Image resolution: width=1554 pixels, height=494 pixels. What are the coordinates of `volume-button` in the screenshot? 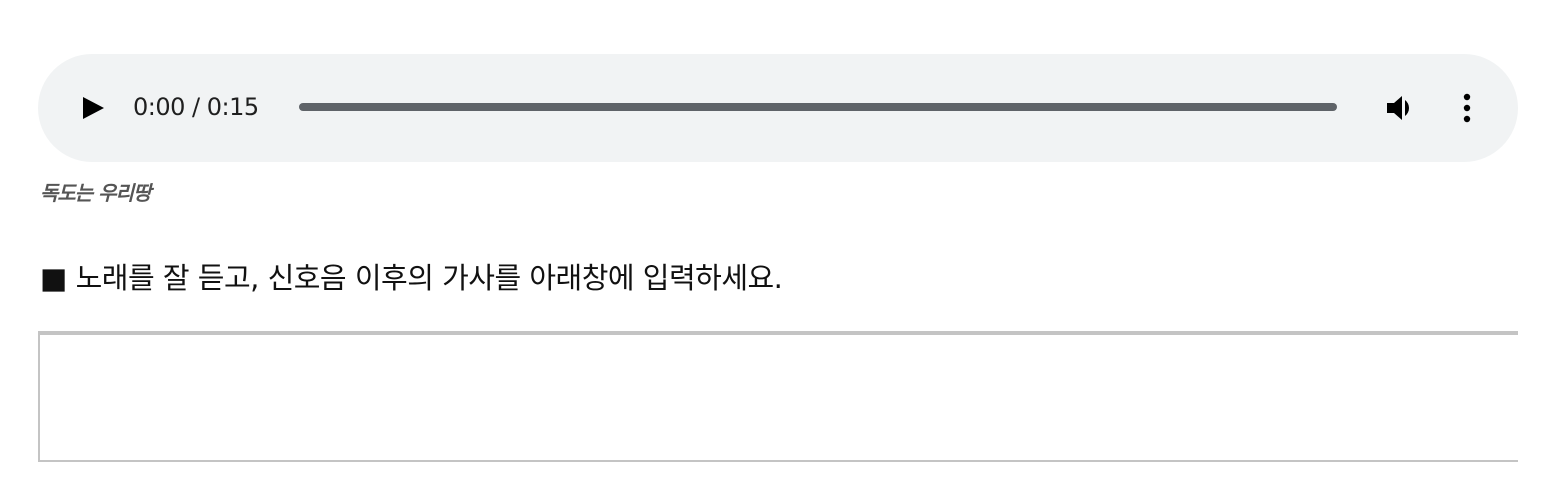 It's located at (1401, 108).